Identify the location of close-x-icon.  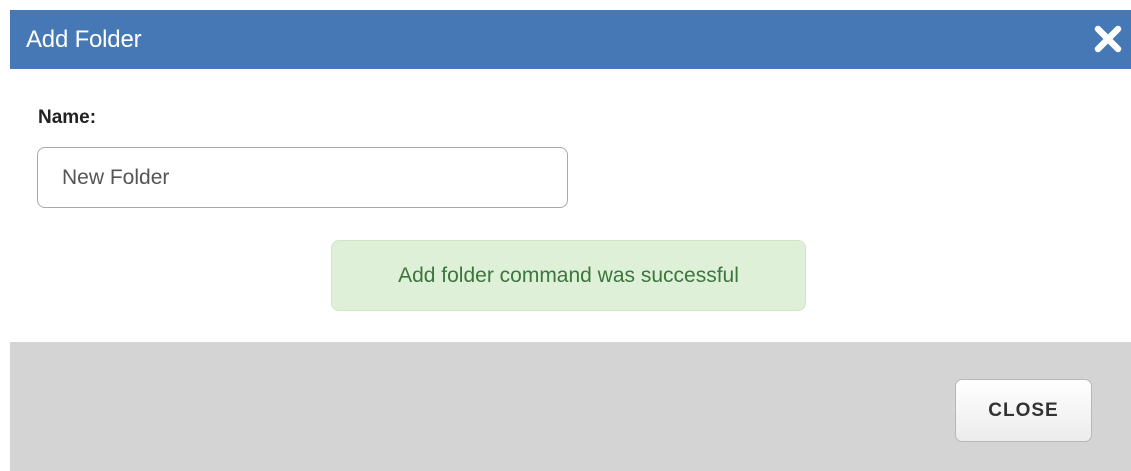
(1108, 39).